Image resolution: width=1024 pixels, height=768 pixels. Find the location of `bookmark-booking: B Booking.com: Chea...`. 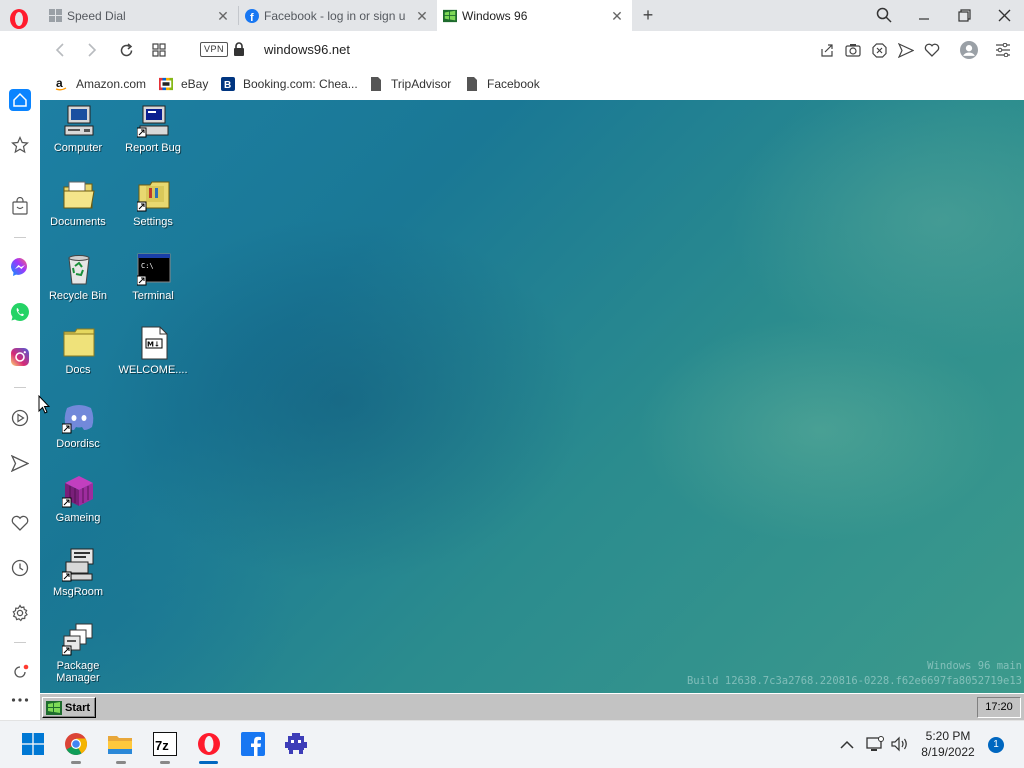

bookmark-booking: B Booking.com: Chea... is located at coordinates (289, 83).